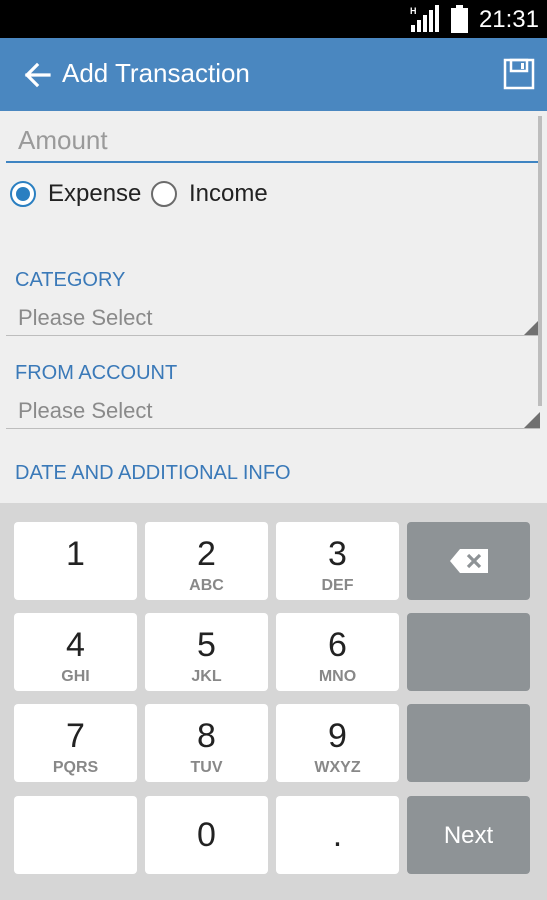  I want to click on key-2: 2 ABC, so click(206, 561).